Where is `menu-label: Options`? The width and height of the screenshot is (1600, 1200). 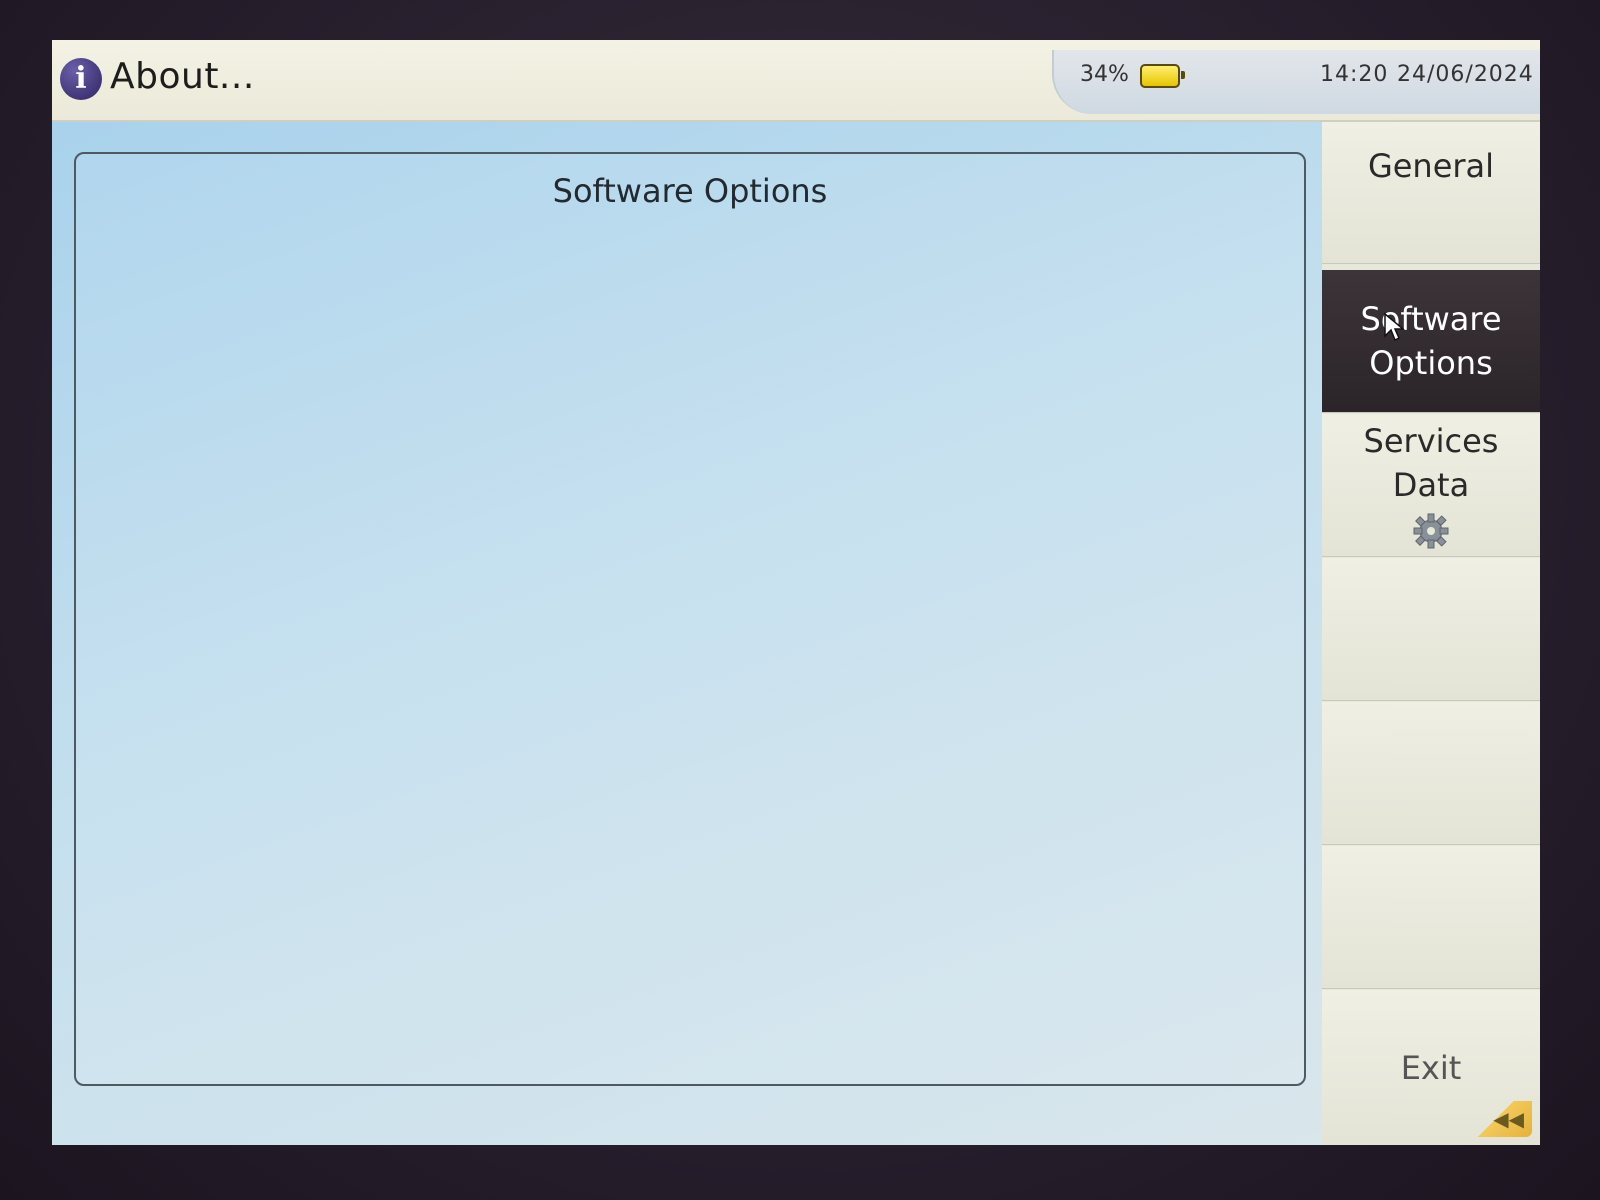 menu-label: Options is located at coordinates (1431, 363).